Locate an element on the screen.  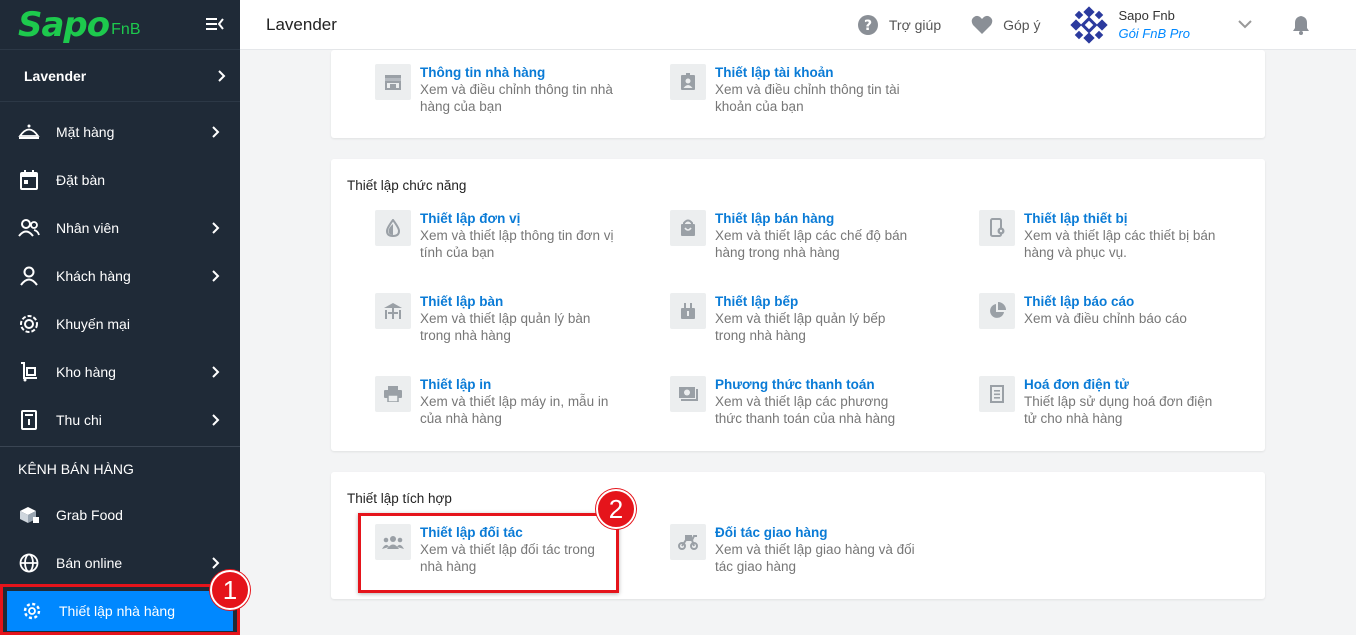
tile-title: Thiết lập tài khoản is located at coordinates (815, 72).